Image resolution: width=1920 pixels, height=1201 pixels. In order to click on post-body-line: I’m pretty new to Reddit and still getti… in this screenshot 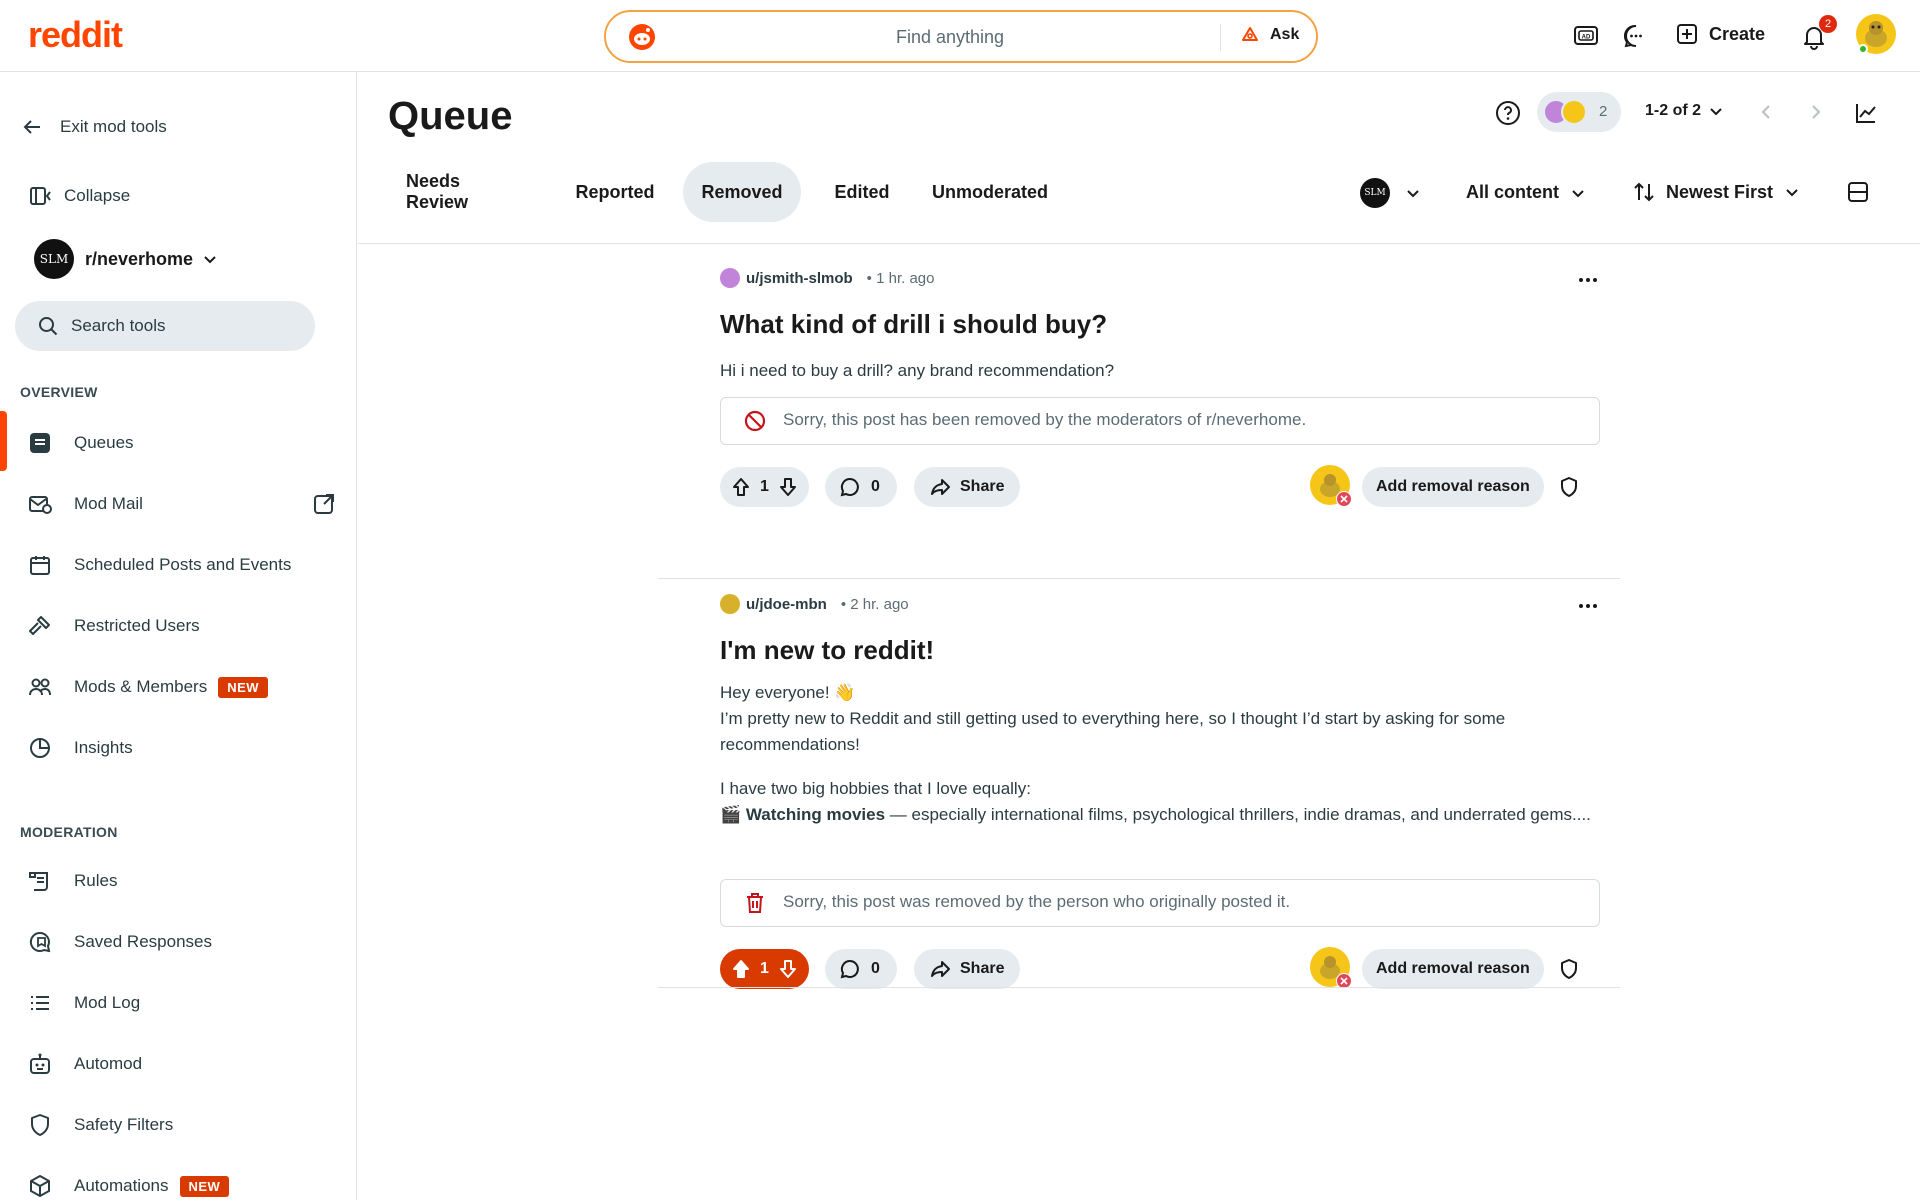, I will do `click(1113, 731)`.